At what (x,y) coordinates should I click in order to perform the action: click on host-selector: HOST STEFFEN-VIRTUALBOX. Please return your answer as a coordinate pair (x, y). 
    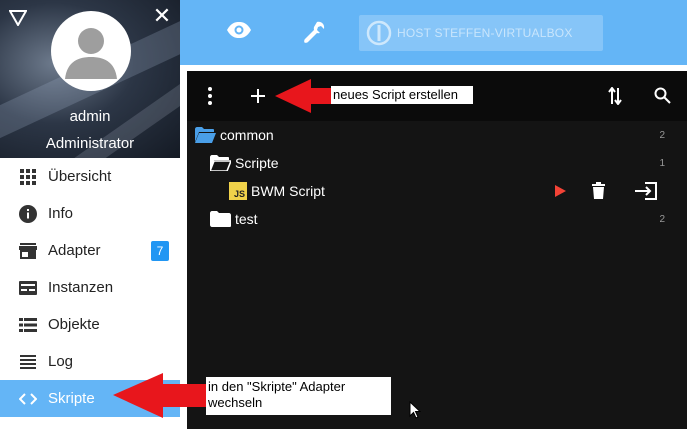
    Looking at the image, I should click on (481, 33).